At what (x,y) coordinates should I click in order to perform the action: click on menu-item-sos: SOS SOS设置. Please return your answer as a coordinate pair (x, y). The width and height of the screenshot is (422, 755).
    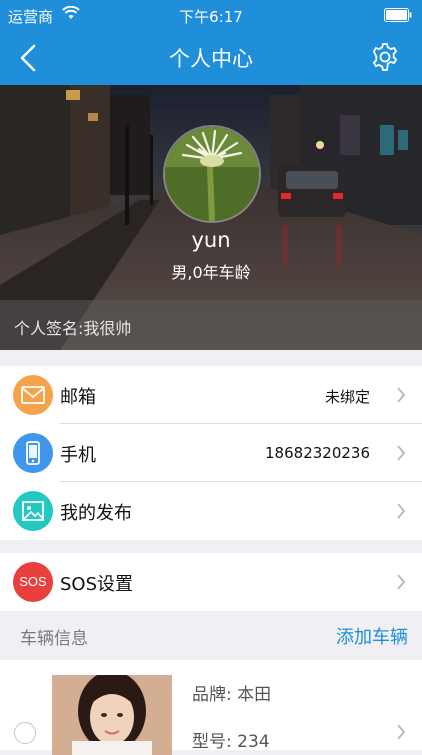
    Looking at the image, I should click on (211, 582).